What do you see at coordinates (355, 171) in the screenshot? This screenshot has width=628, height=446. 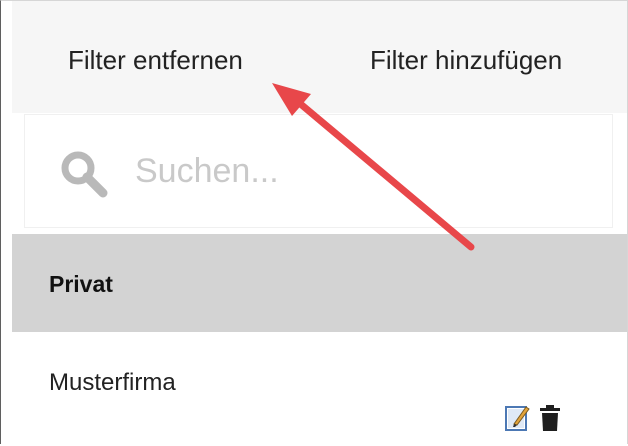 I see `search-input` at bounding box center [355, 171].